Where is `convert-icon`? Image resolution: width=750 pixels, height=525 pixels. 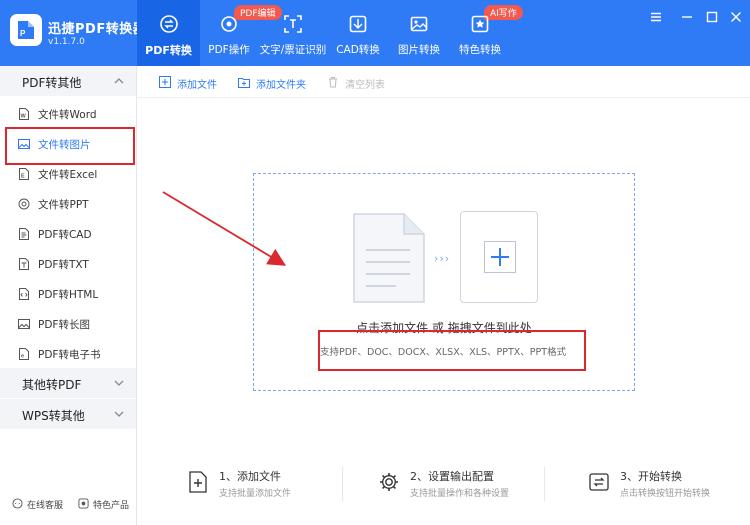 convert-icon is located at coordinates (168, 24).